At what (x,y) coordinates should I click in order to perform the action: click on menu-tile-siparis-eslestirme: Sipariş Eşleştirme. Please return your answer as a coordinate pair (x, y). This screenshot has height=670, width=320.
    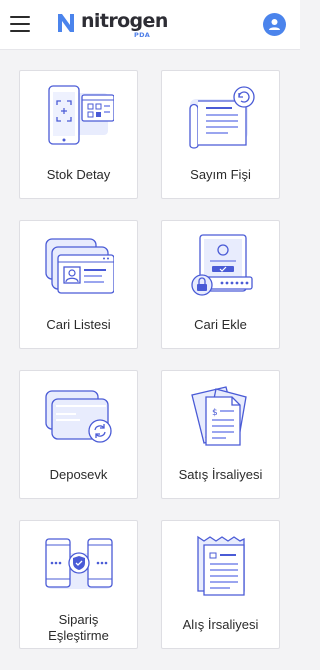
    Looking at the image, I should click on (78, 584).